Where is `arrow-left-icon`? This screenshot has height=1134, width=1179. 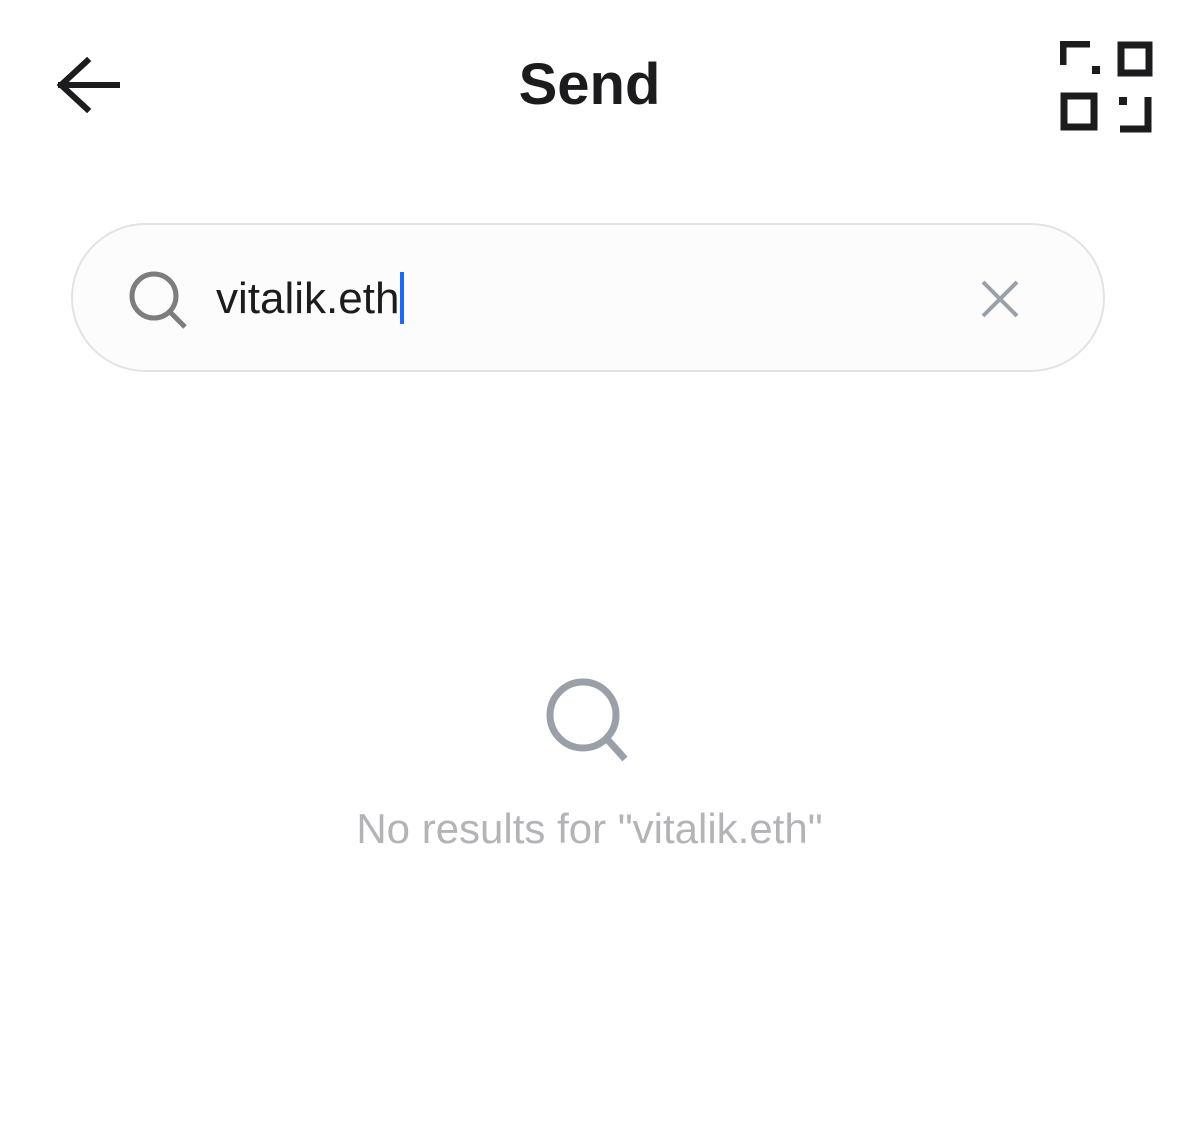 arrow-left-icon is located at coordinates (88, 85).